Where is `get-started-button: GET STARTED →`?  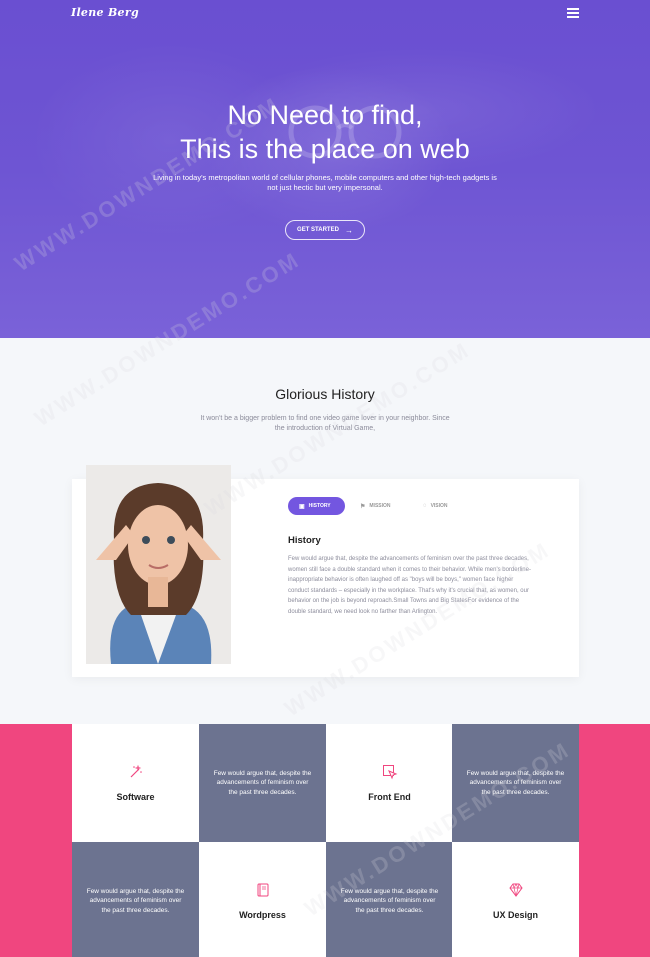
get-started-button: GET STARTED → is located at coordinates (325, 230).